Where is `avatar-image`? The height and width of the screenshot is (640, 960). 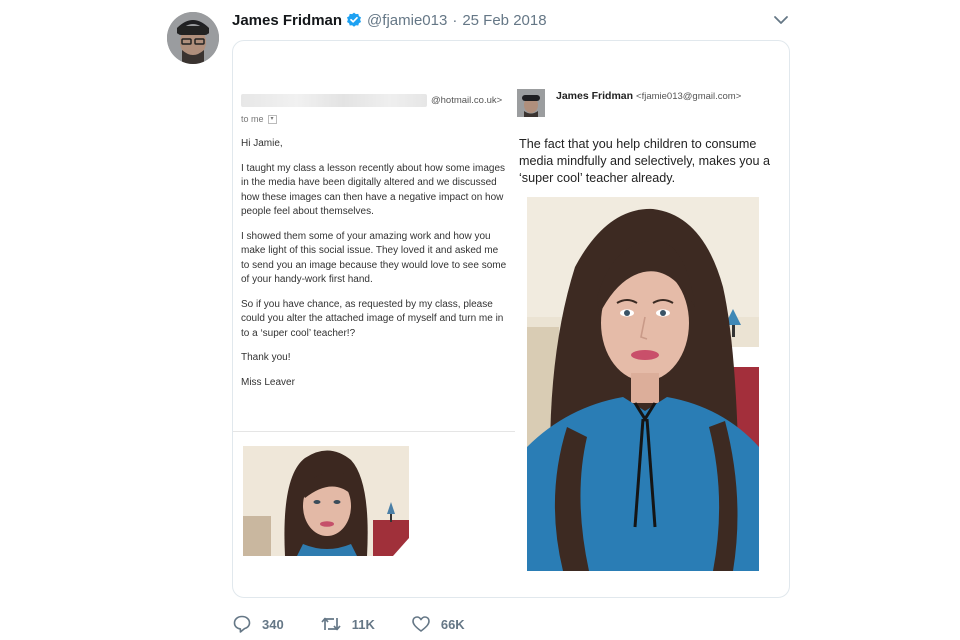 avatar-image is located at coordinates (193, 38).